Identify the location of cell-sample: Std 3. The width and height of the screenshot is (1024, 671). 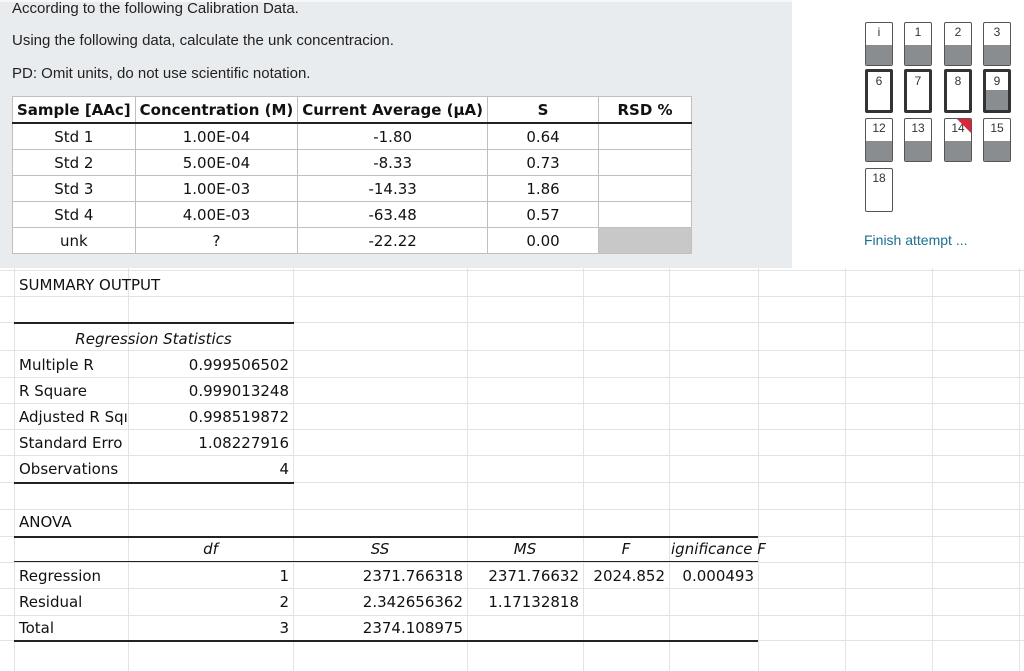
(74, 188).